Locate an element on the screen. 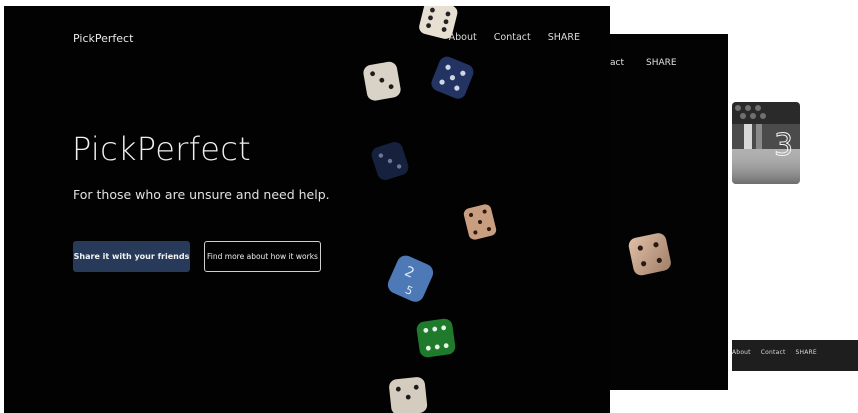  cream-die-bottom-icon is located at coordinates (408, 395).